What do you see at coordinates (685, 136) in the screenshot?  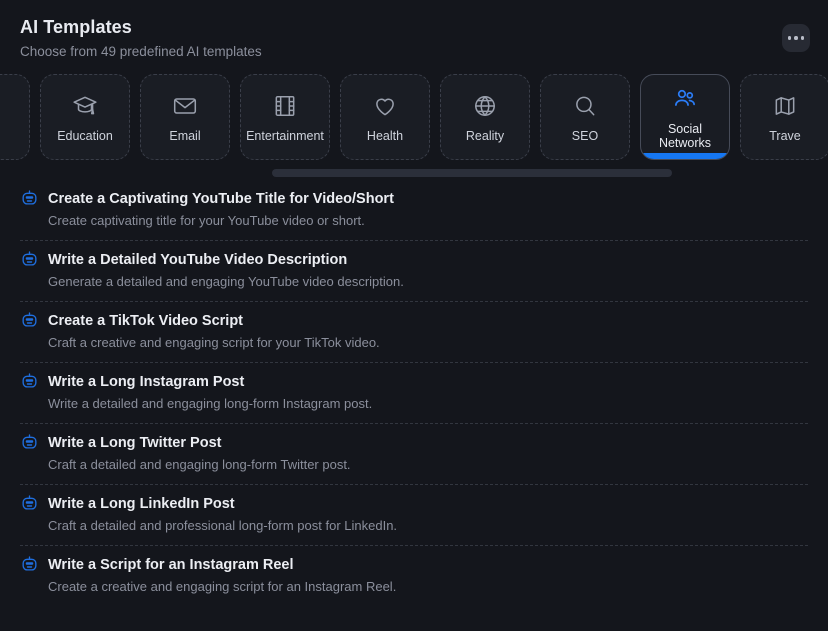 I see `category-tab-label: Social Networks` at bounding box center [685, 136].